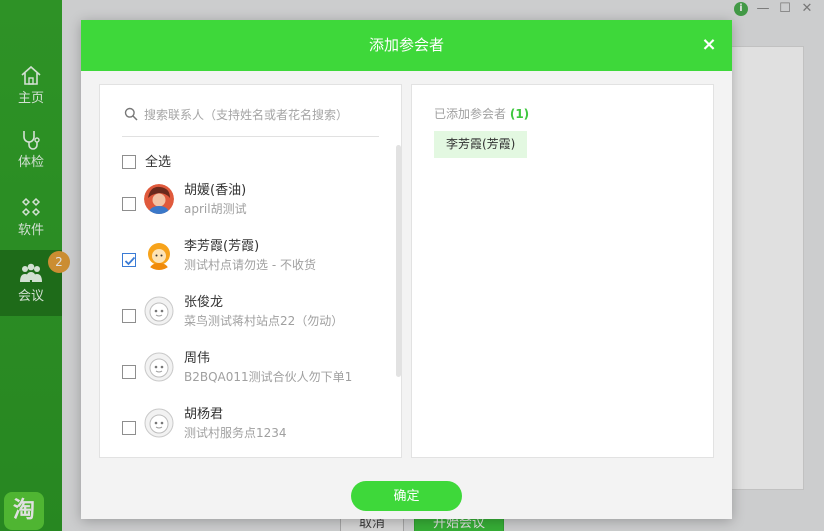 The height and width of the screenshot is (531, 824). I want to click on contact-name: 张俊龙, so click(204, 302).